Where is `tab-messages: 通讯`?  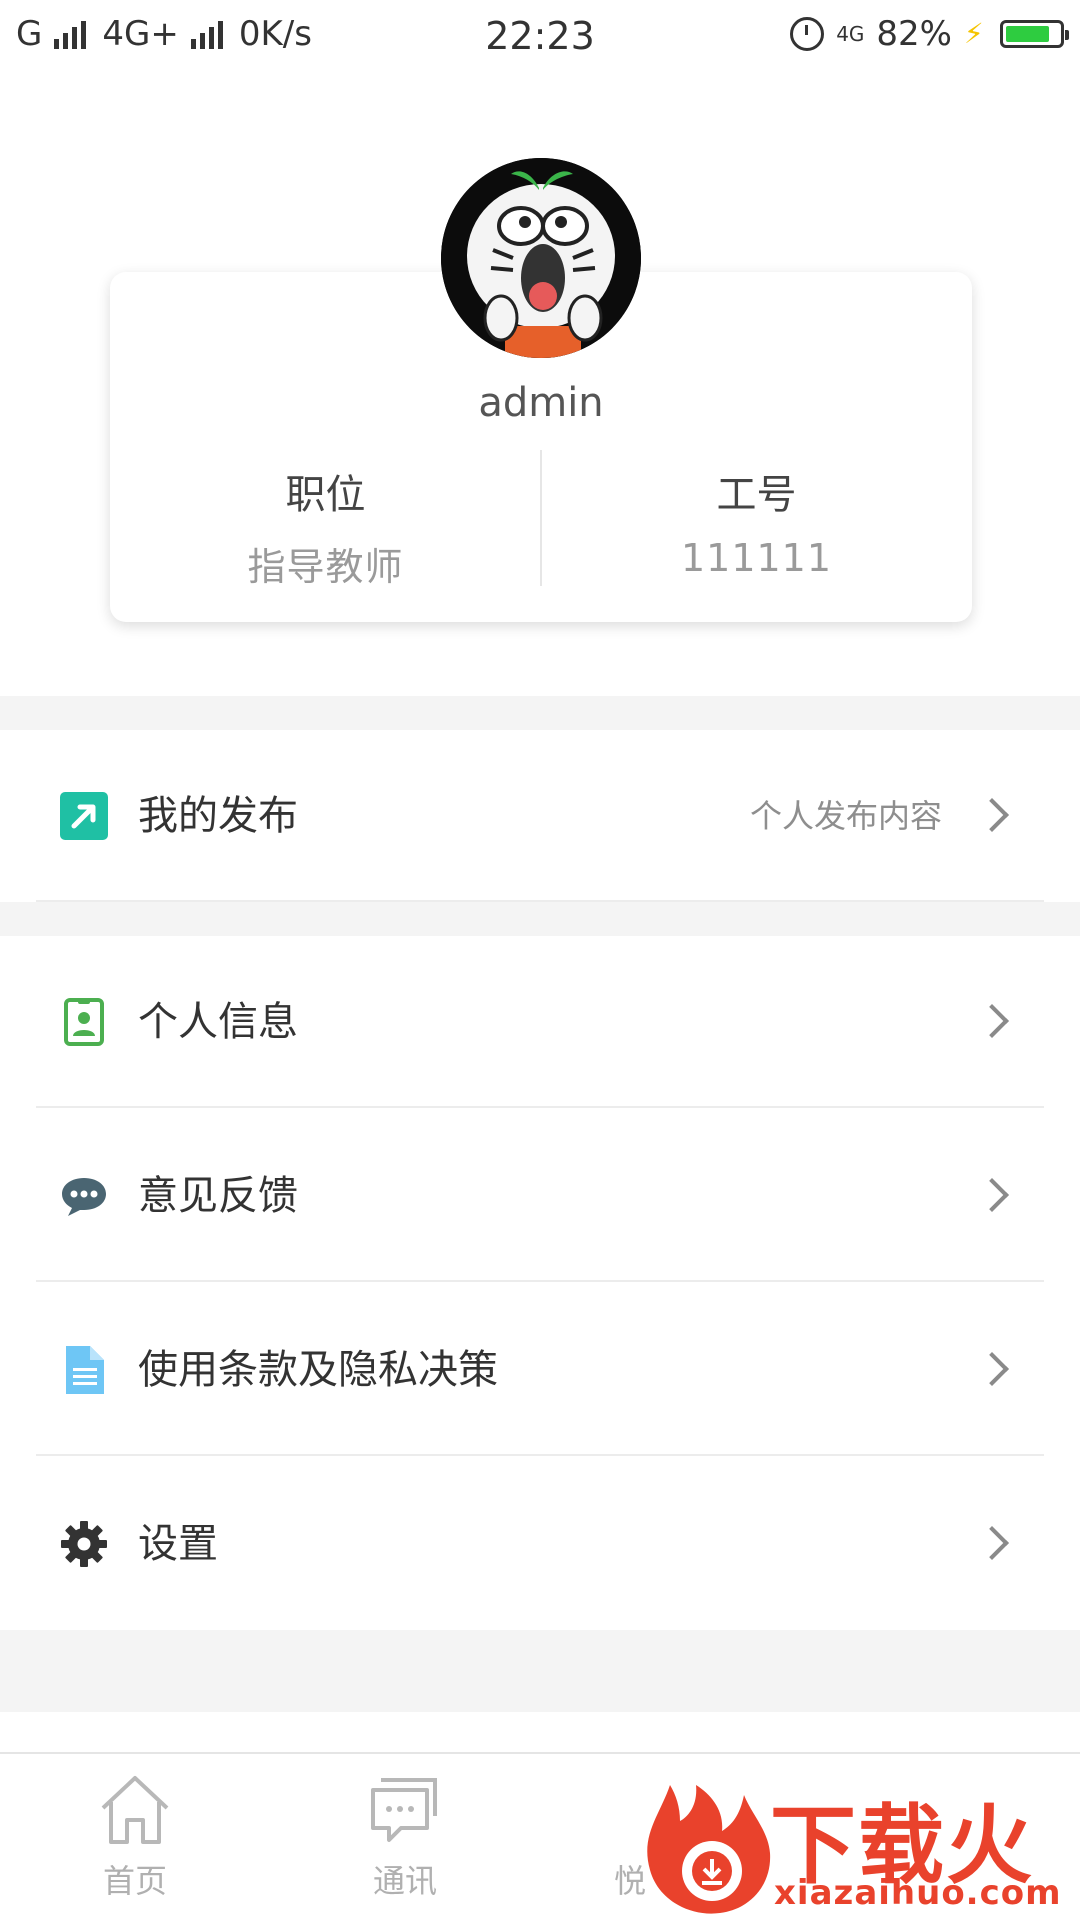
tab-messages: 通讯 is located at coordinates (405, 1837).